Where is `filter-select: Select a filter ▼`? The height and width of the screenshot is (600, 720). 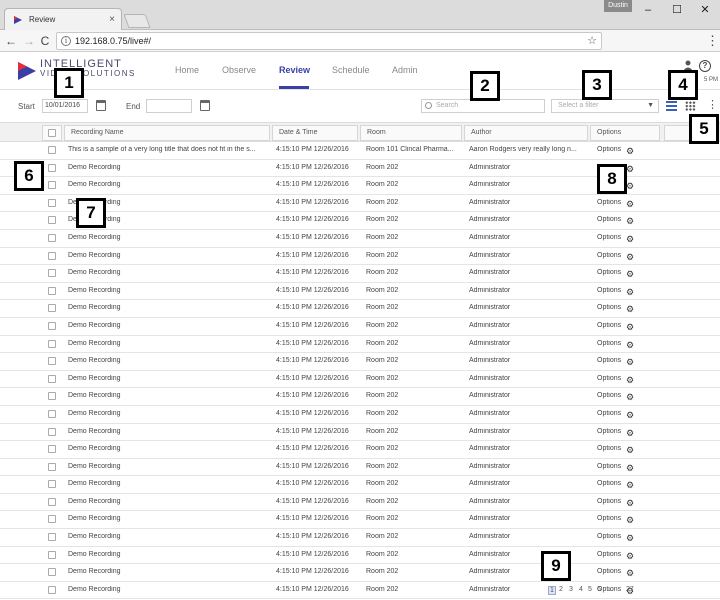
filter-select: Select a filter ▼ is located at coordinates (605, 106).